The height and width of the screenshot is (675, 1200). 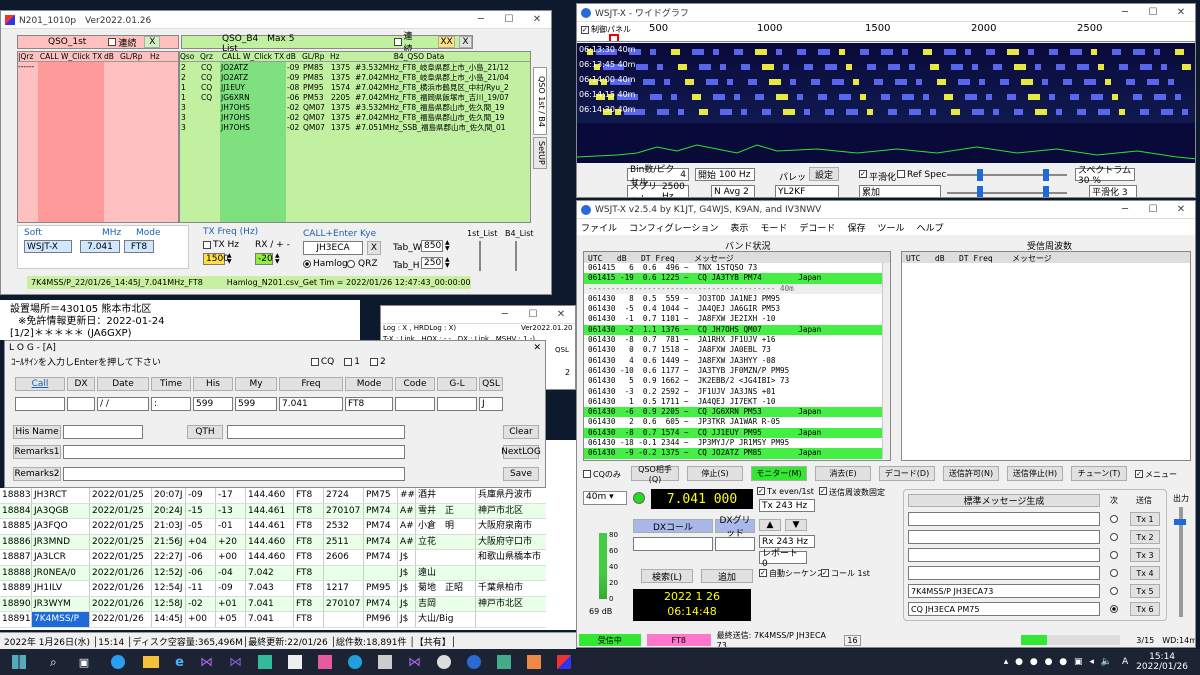 I want to click on side-tab-setup: SetUP, so click(x=540, y=153).